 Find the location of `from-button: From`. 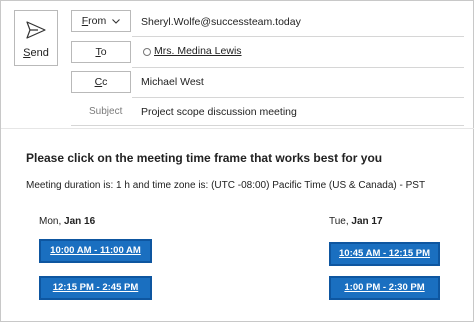

from-button: From is located at coordinates (101, 21).